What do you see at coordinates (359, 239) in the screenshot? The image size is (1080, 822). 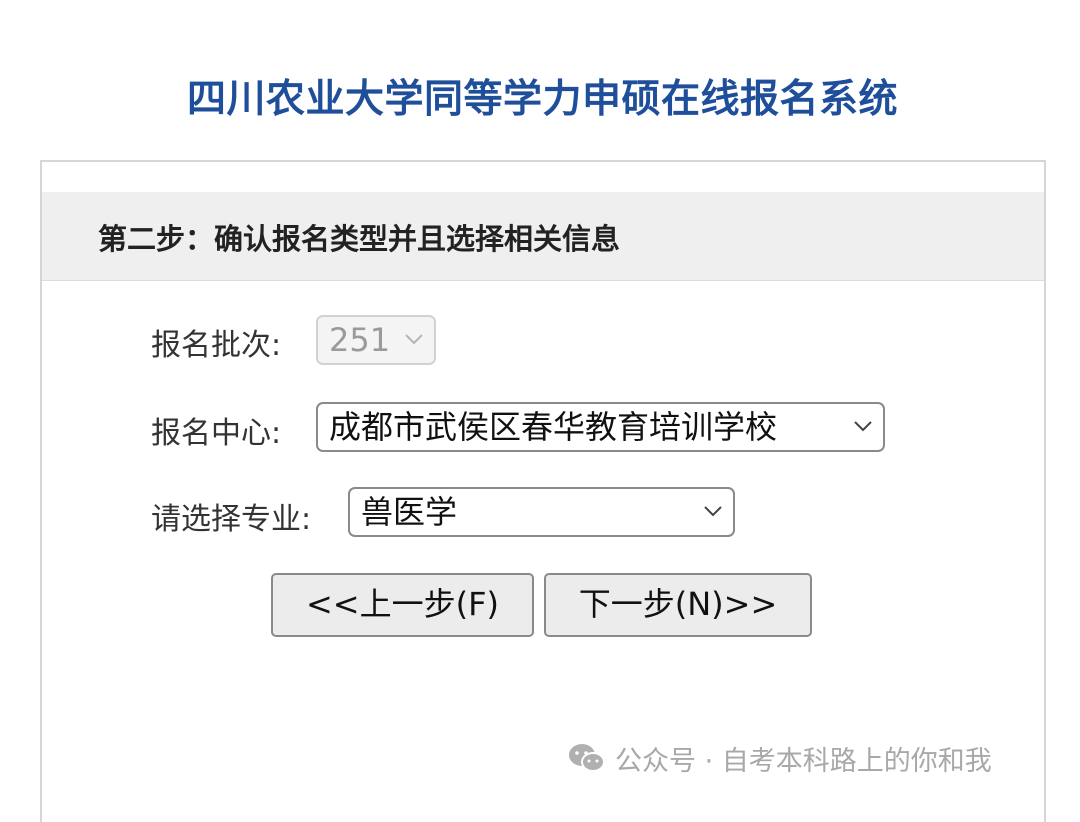 I see `step-title: 第二步：确认报名类型并且选择相关信息` at bounding box center [359, 239].